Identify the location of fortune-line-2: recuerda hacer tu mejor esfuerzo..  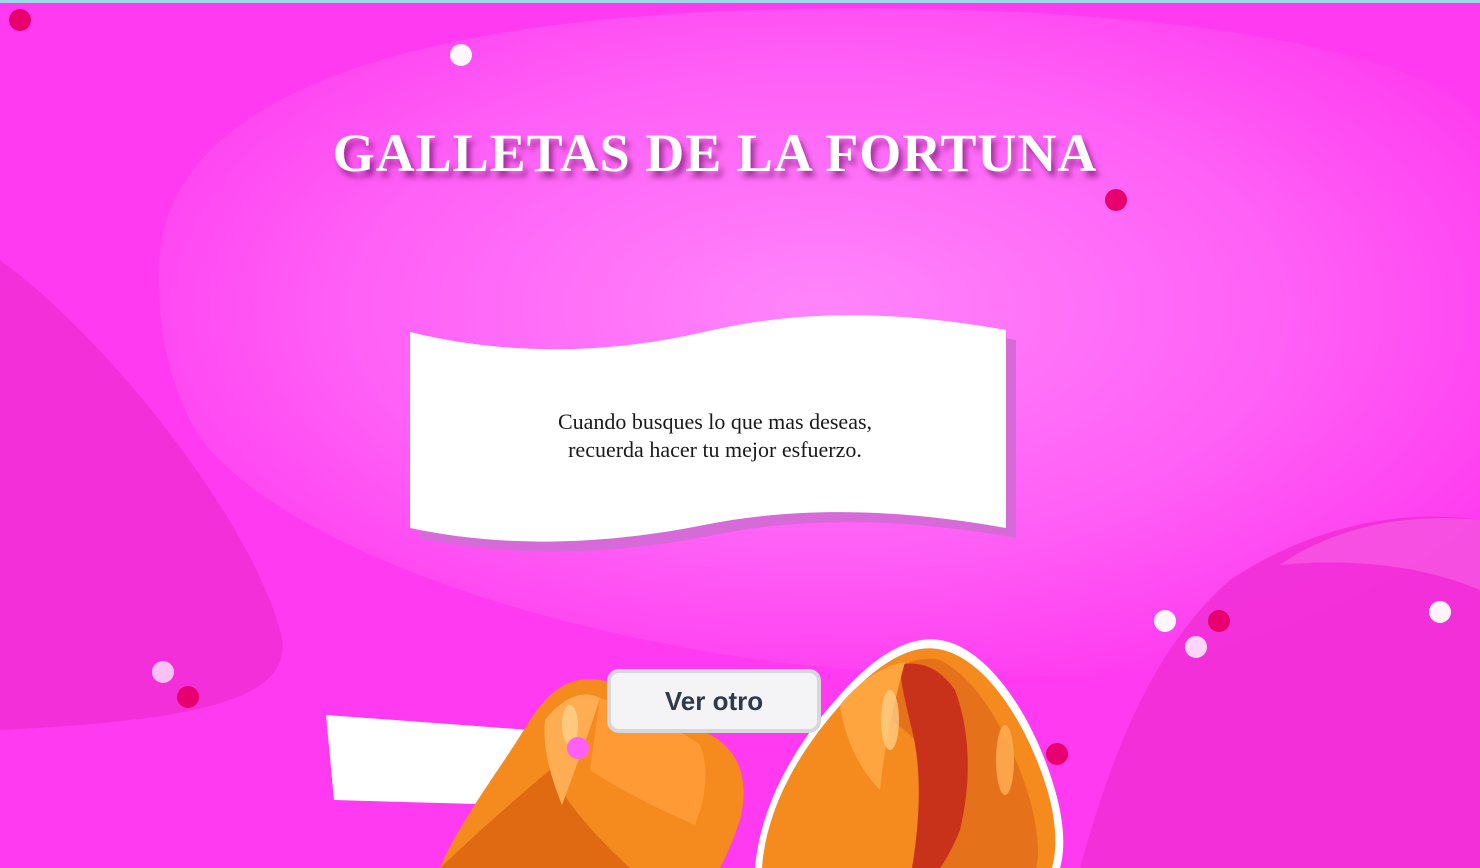
(715, 449).